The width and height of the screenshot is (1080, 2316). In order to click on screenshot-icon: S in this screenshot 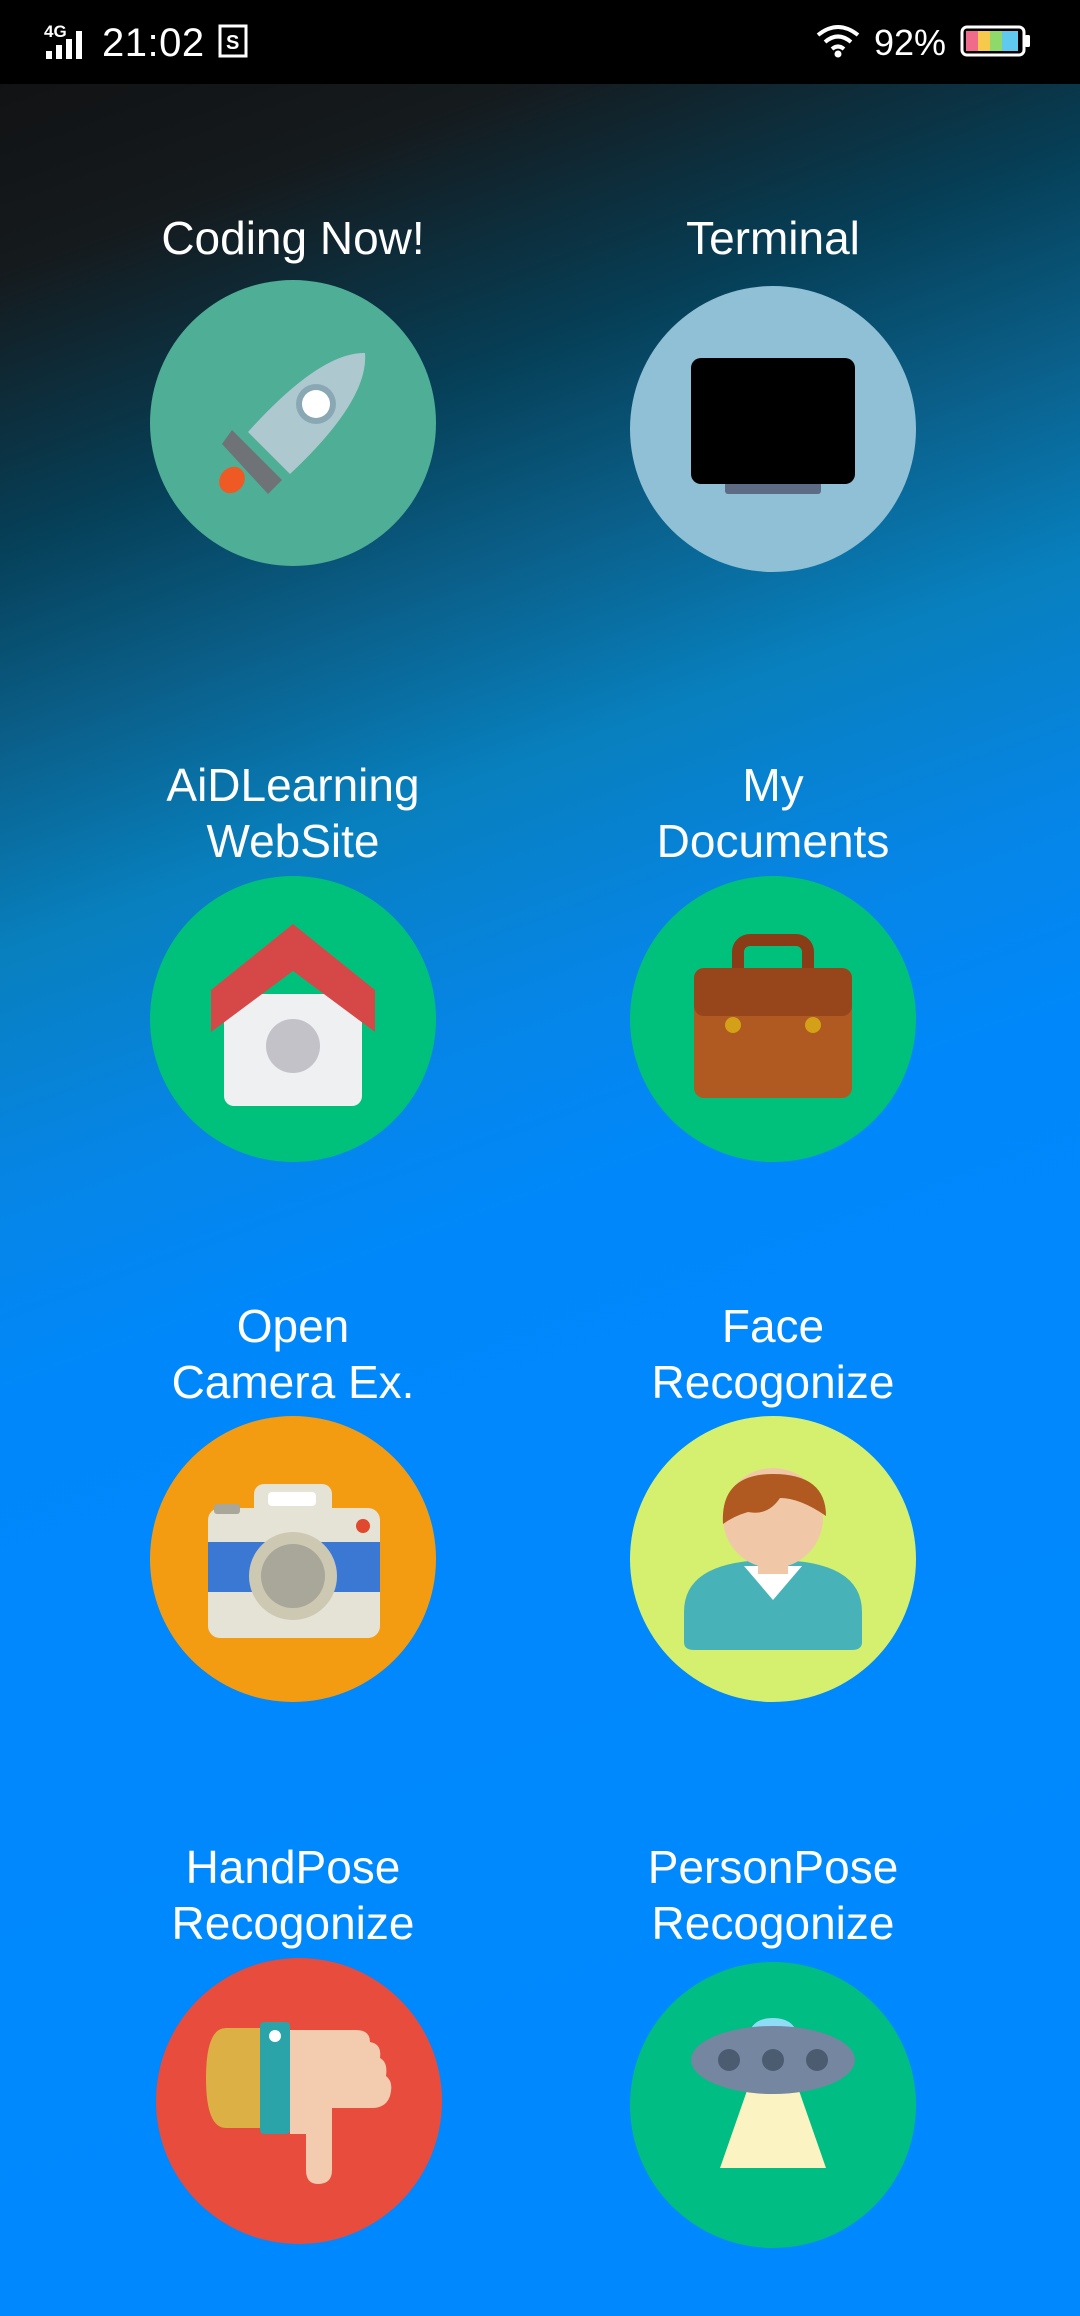, I will do `click(233, 43)`.